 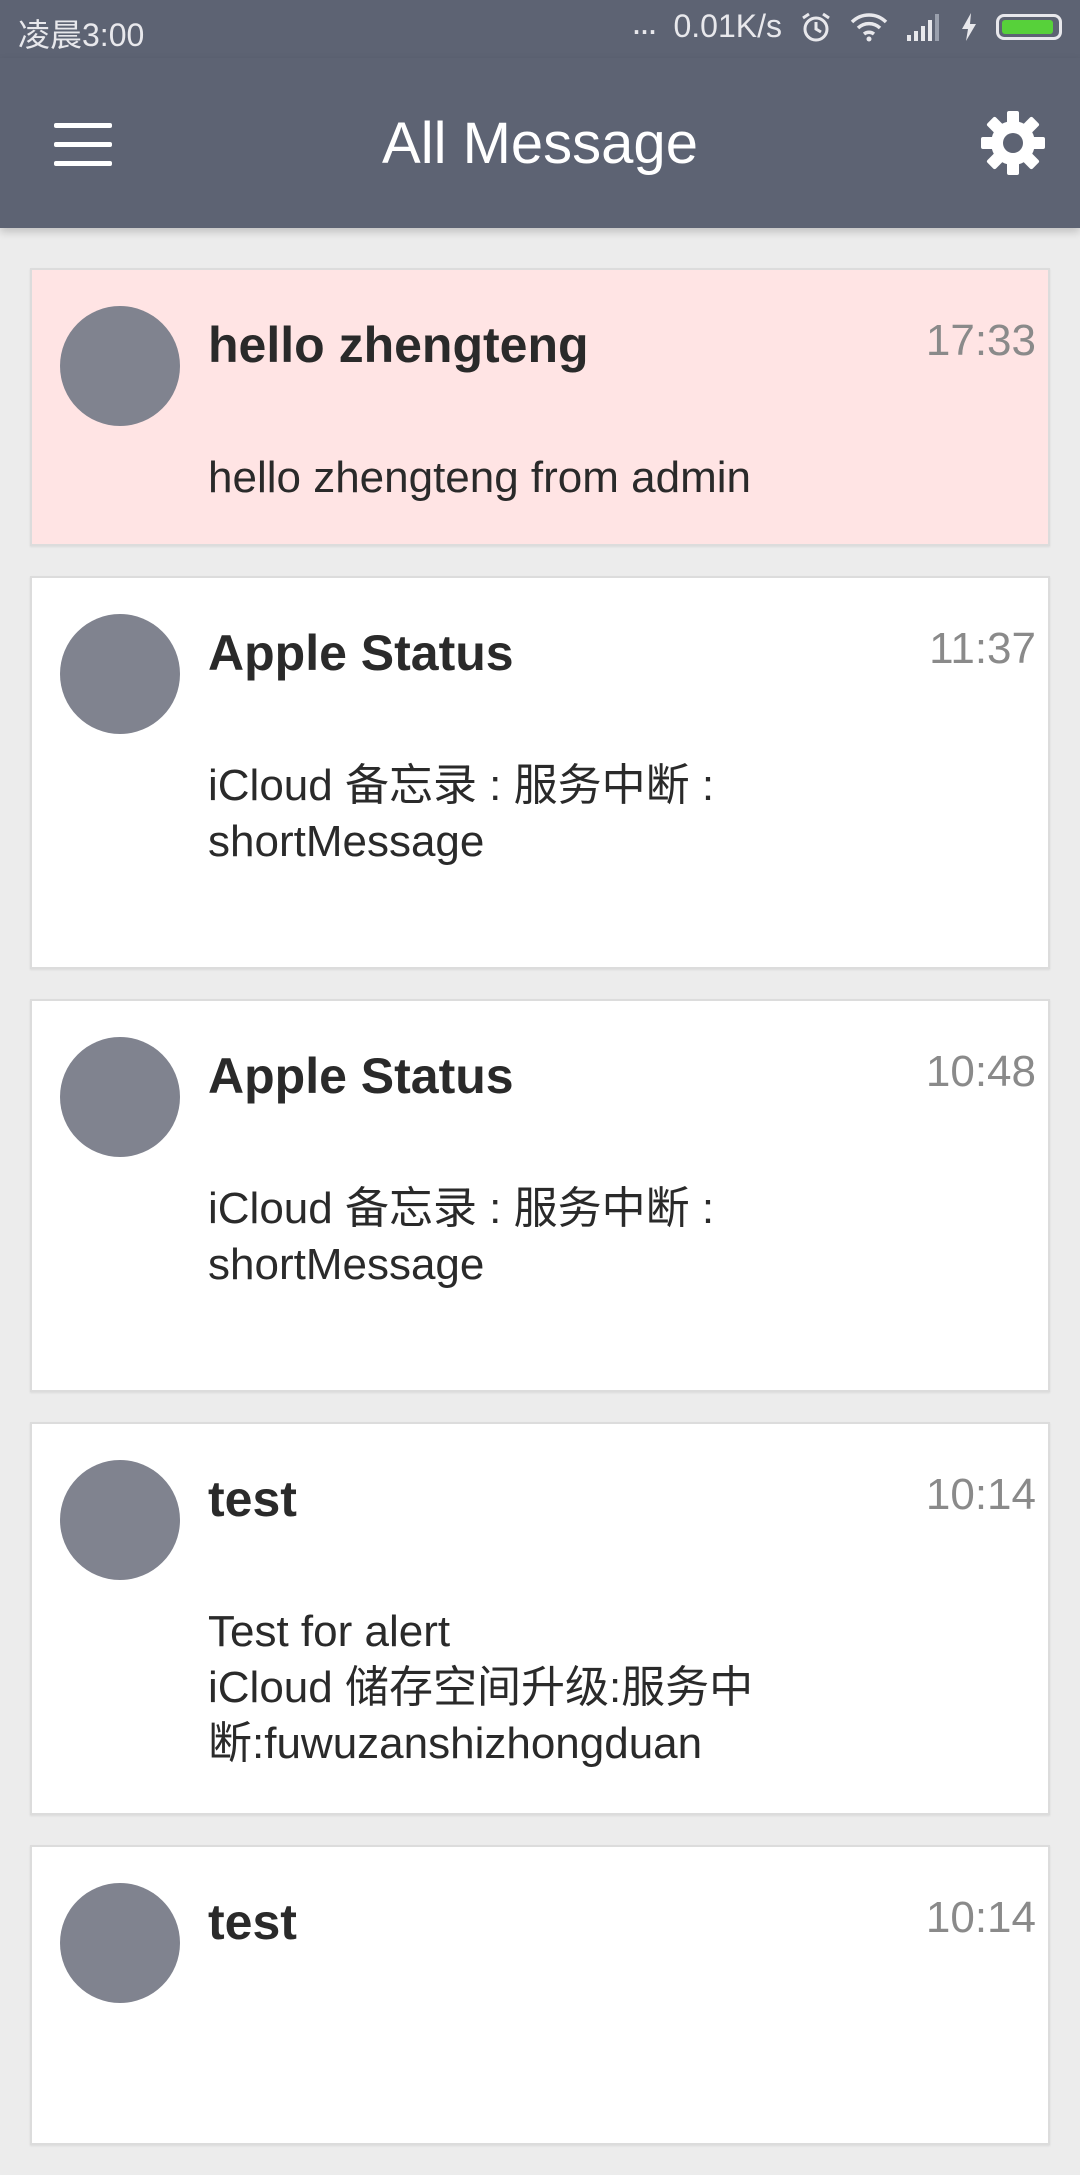 I want to click on message-time: 10:48, so click(x=980, y=1071).